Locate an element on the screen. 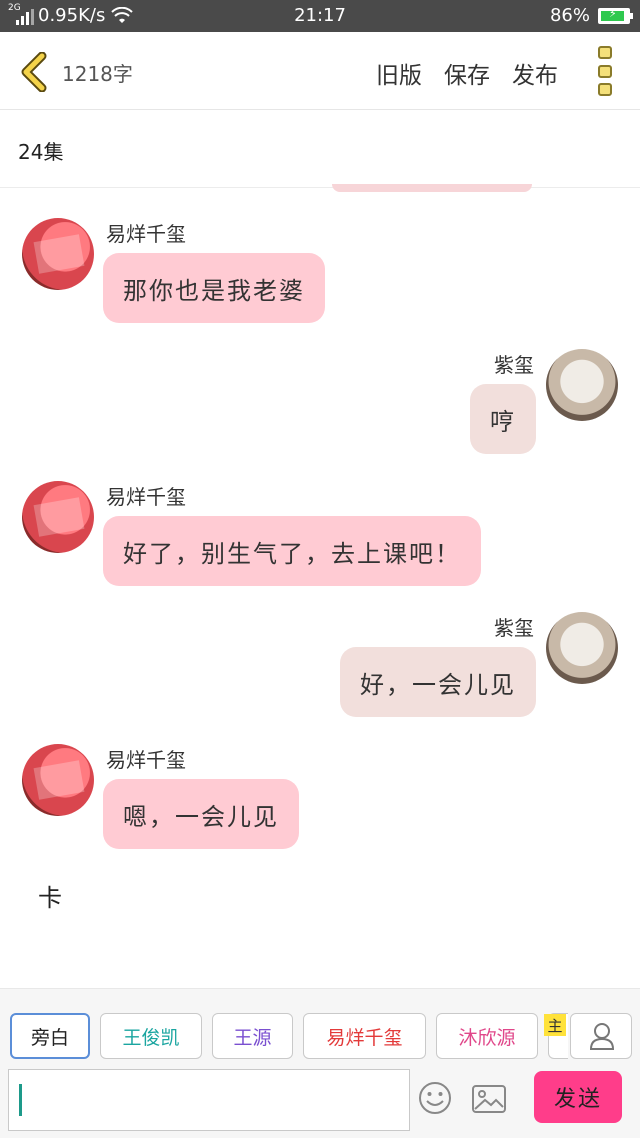 This screenshot has height=1138, width=640. message-bubble: 哼 is located at coordinates (503, 419).